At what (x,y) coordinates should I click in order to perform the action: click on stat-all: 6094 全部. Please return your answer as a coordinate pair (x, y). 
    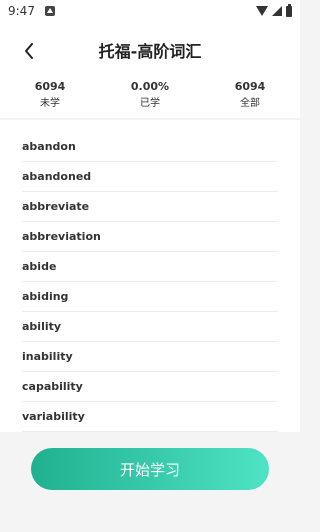
    Looking at the image, I should click on (250, 98).